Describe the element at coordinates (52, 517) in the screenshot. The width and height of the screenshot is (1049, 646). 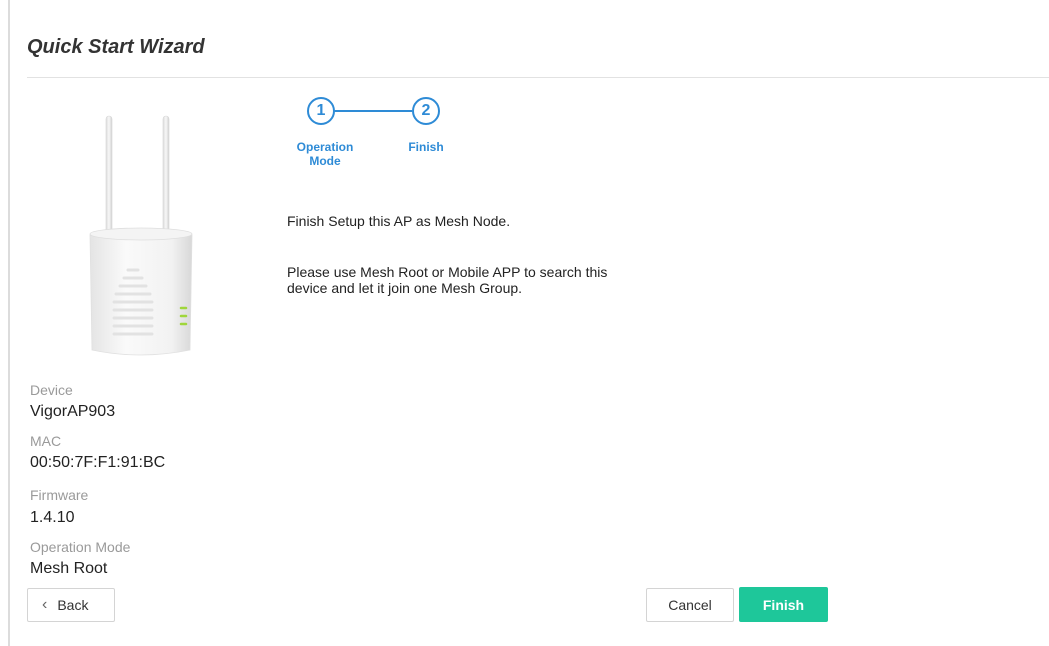
I see `firmware-value: 1.4.10` at that location.